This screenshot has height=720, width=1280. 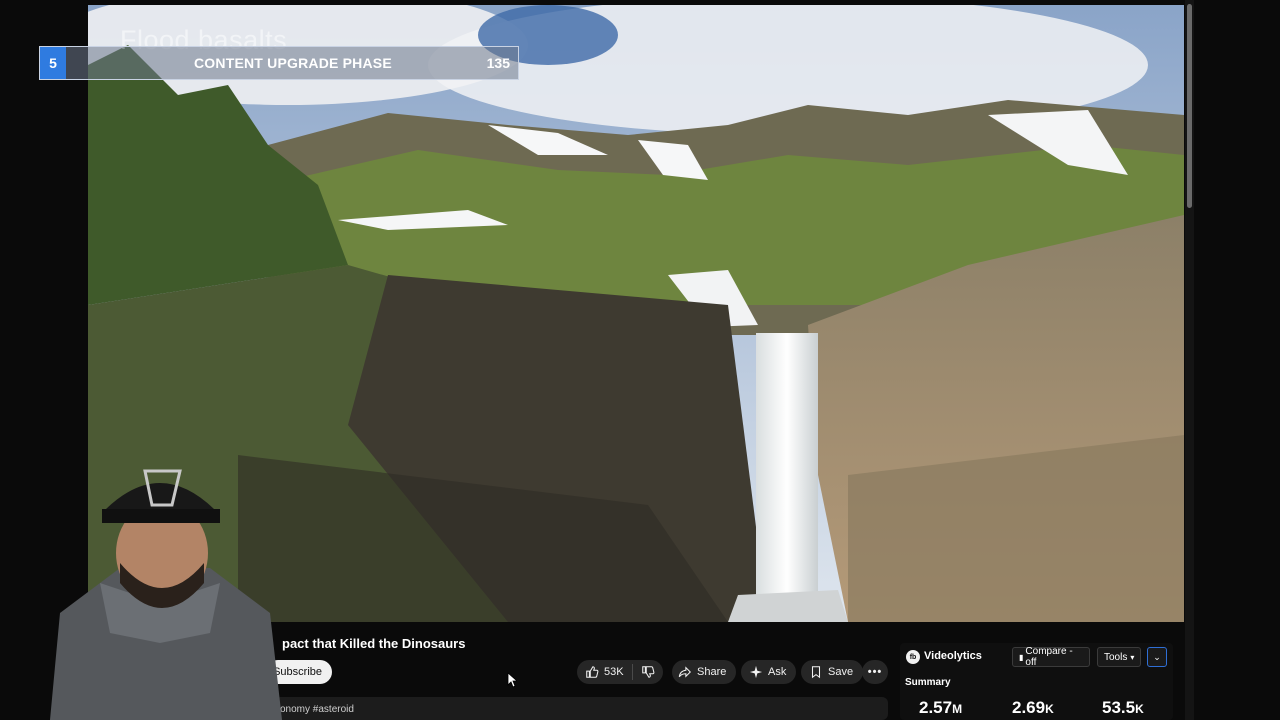 What do you see at coordinates (1139, 709) in the screenshot?
I see `likes-unit: K` at bounding box center [1139, 709].